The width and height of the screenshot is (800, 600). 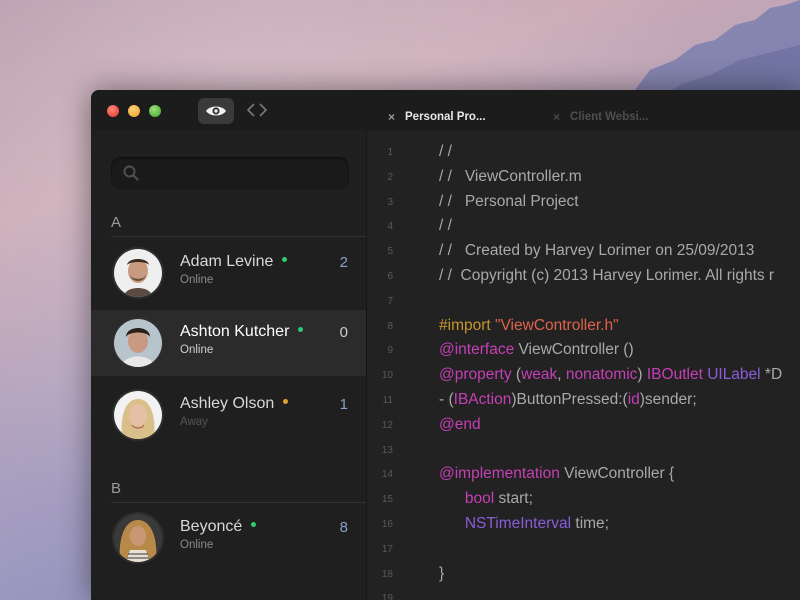 What do you see at coordinates (590, 523) in the screenshot?
I see `code-token: time;` at bounding box center [590, 523].